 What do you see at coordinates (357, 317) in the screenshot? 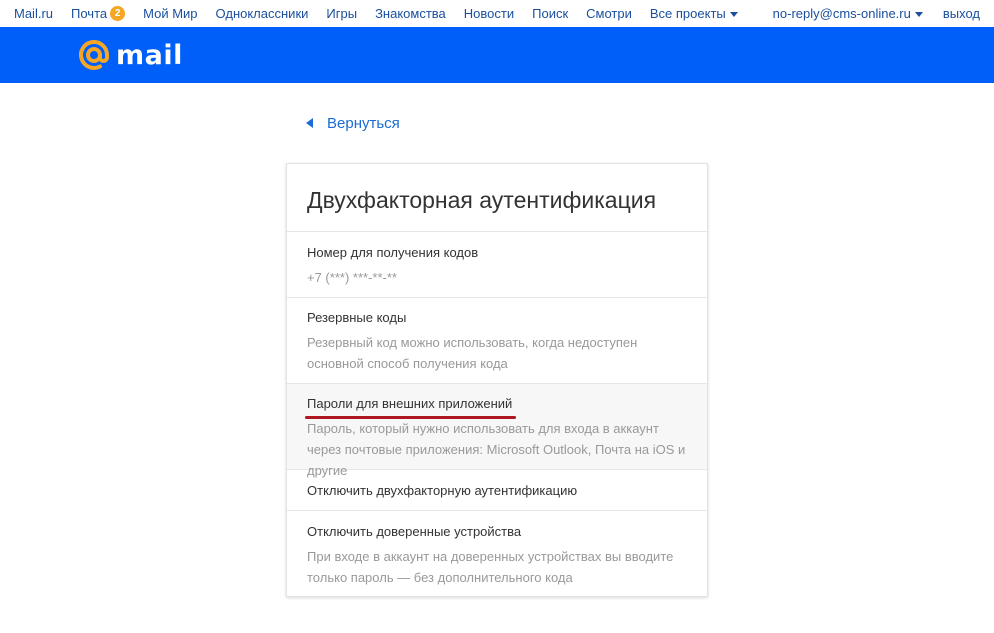
I see `backup-codes-label: Резервные коды` at bounding box center [357, 317].